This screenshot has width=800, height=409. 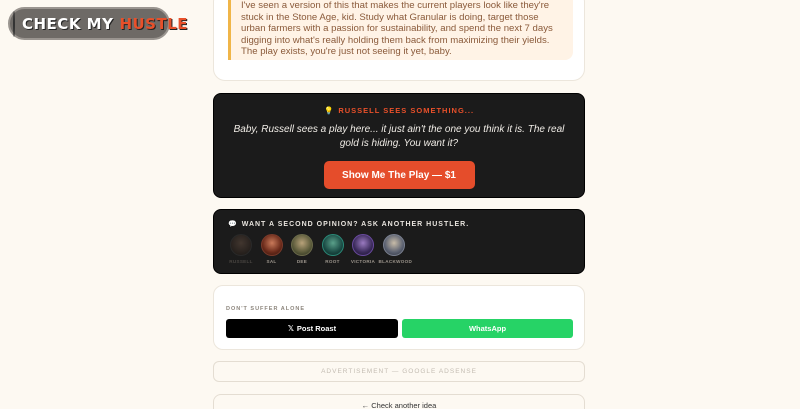 I want to click on hustler-russell: RUSSELL, so click(x=241, y=249).